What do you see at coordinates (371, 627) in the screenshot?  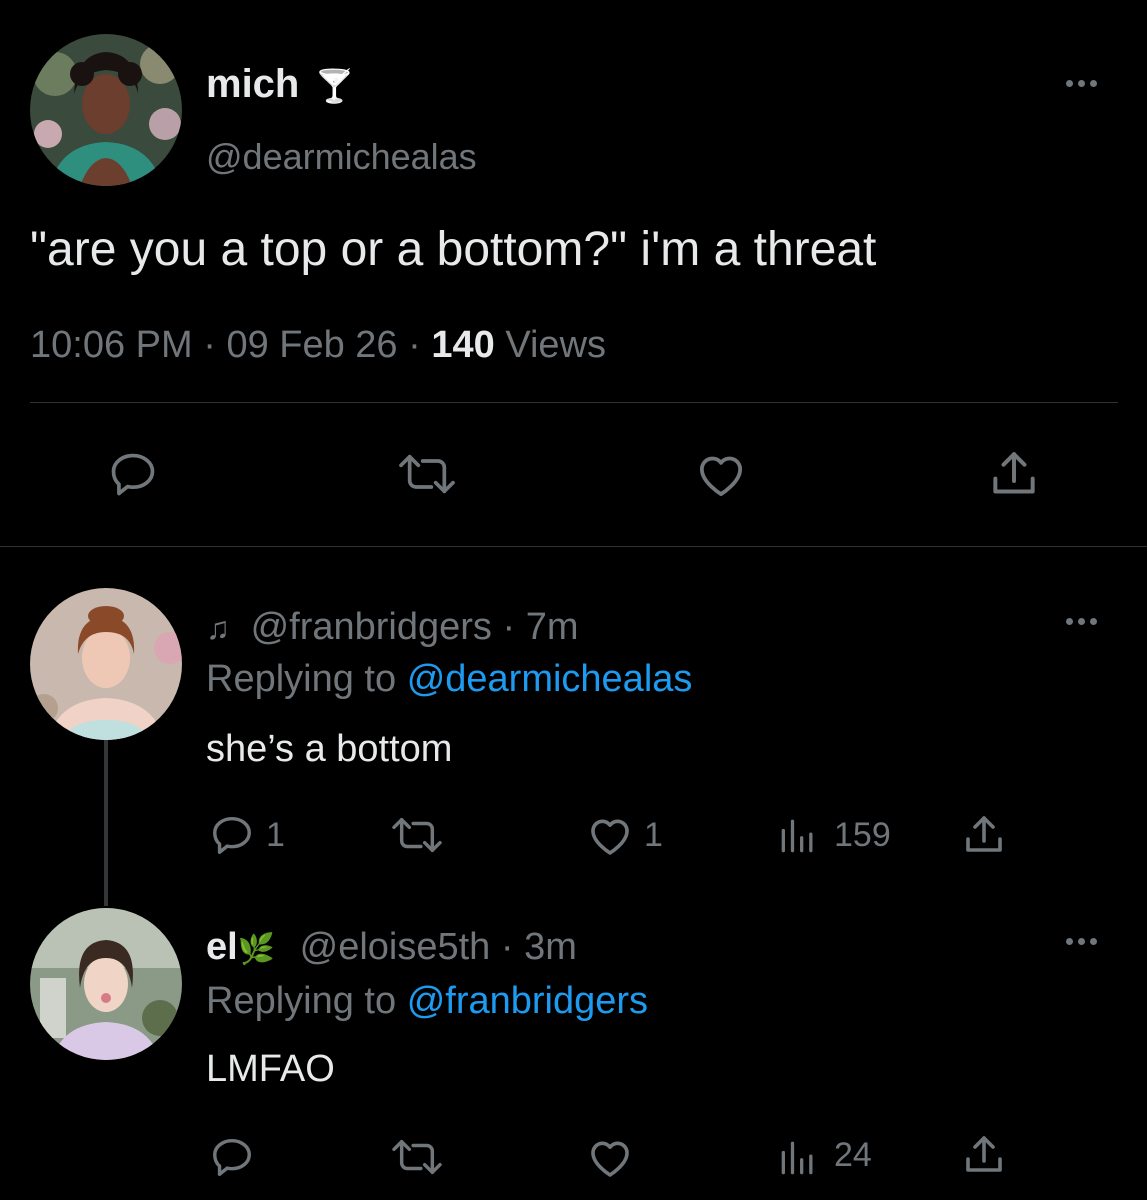 I see `reply1-handle: @franbridgers` at bounding box center [371, 627].